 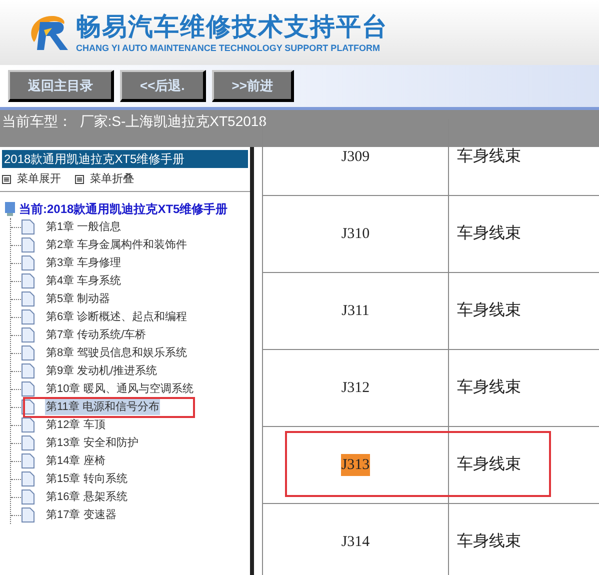 What do you see at coordinates (75, 461) in the screenshot?
I see `chapter-item: 第14章 座椅` at bounding box center [75, 461].